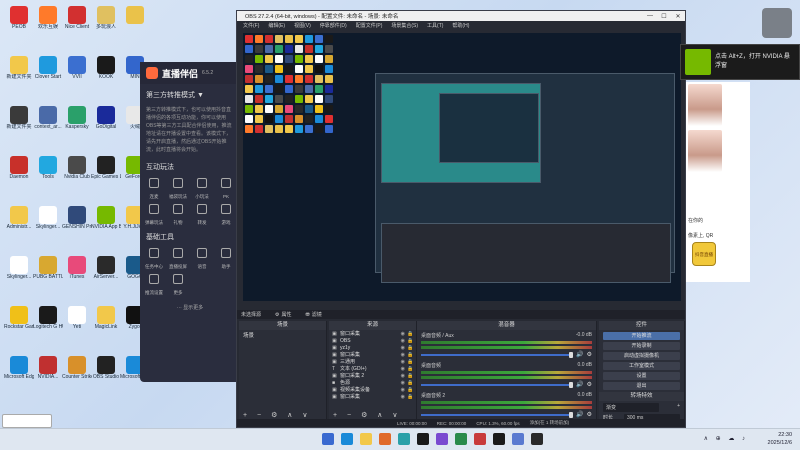  I want to click on desktop-shortcut: Epic Games Launcher, so click(106, 174).